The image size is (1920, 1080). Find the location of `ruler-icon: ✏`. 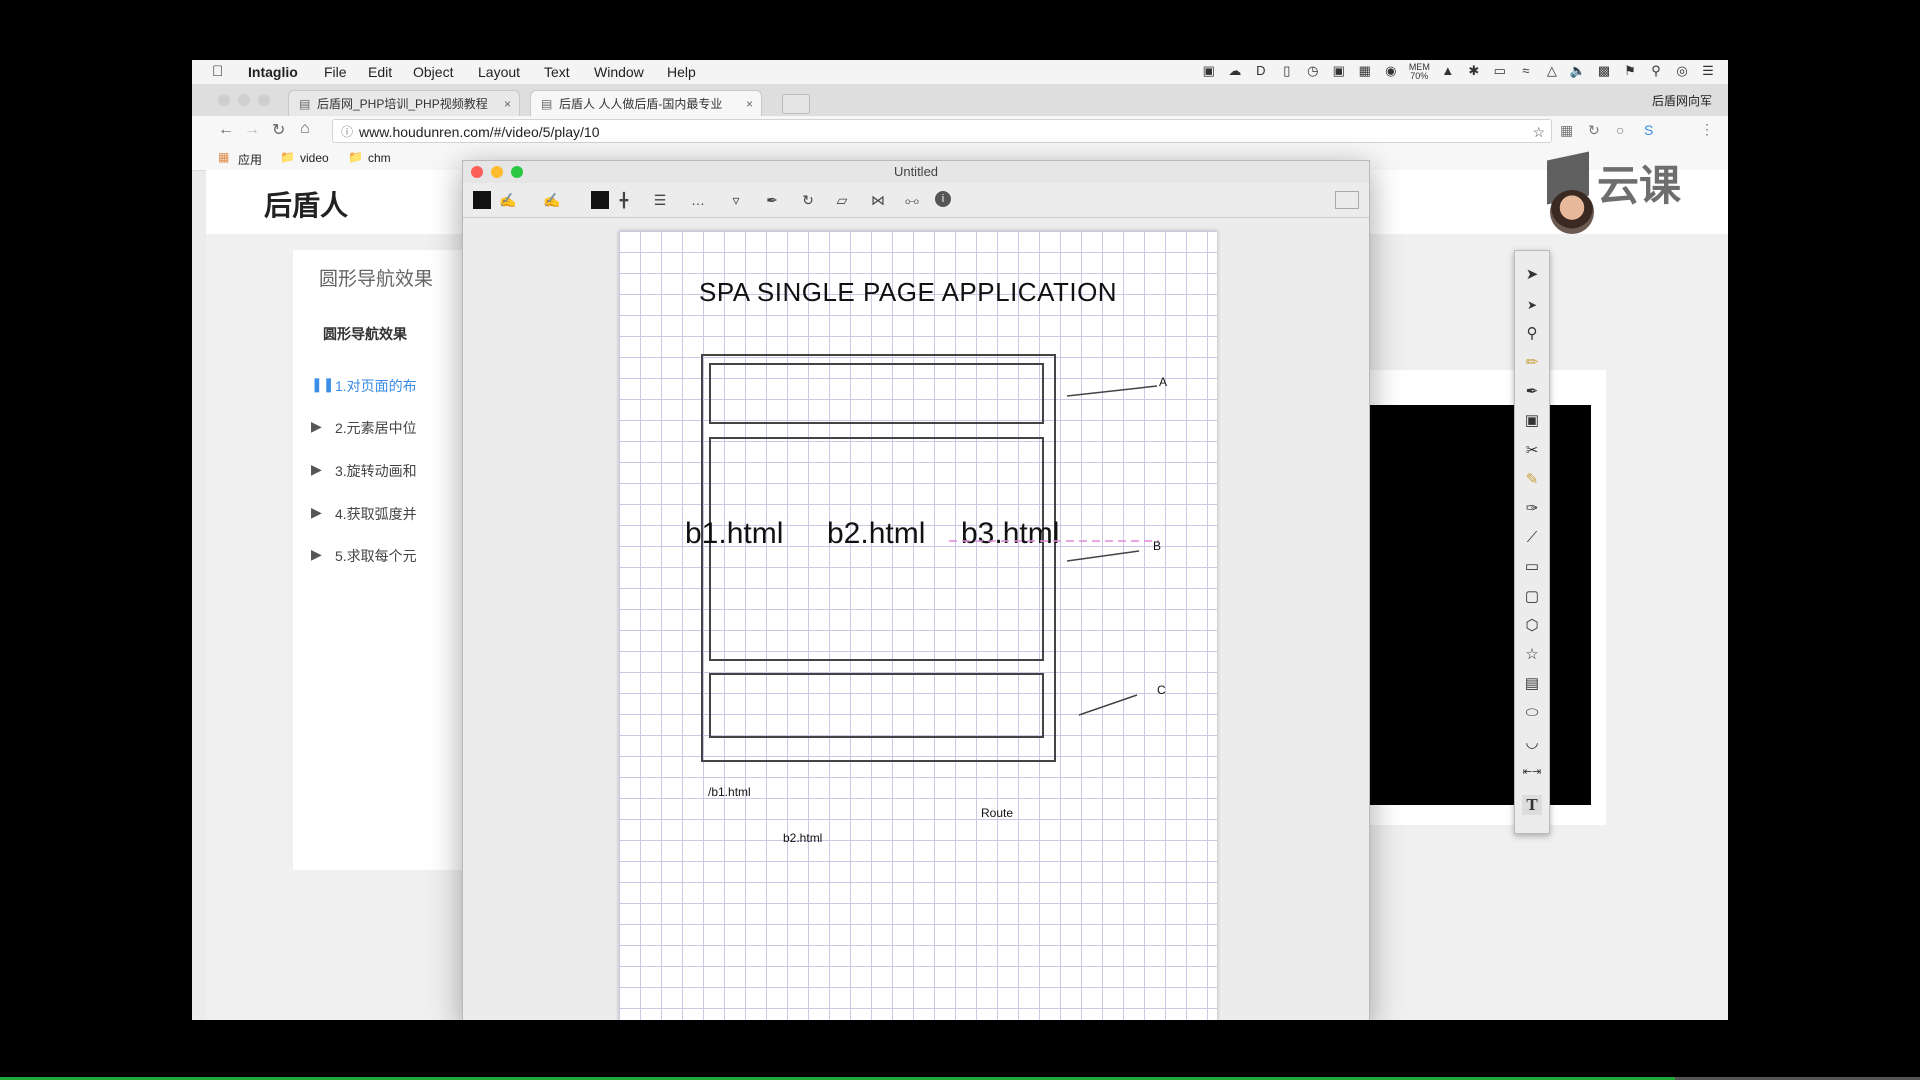

ruler-icon: ✏ is located at coordinates (1532, 363).